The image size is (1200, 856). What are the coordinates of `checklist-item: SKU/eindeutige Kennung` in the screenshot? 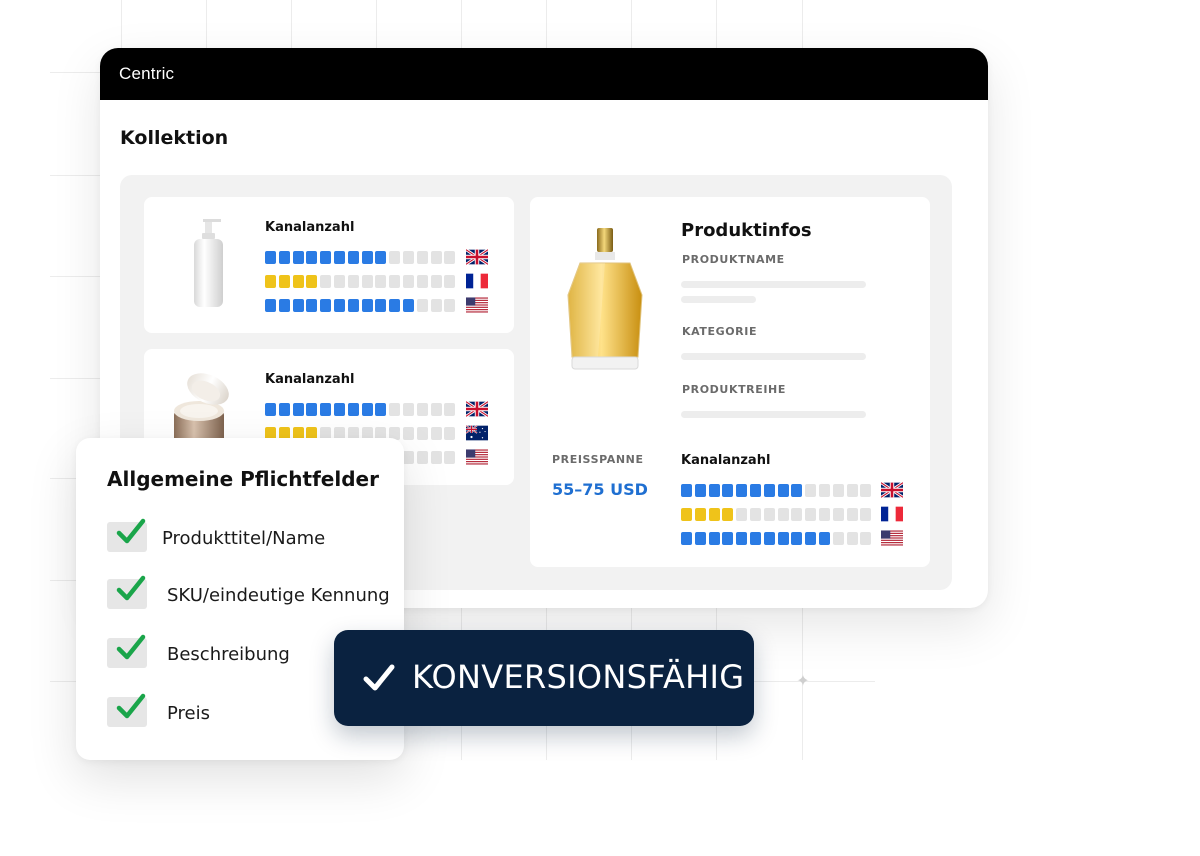 It's located at (252, 592).